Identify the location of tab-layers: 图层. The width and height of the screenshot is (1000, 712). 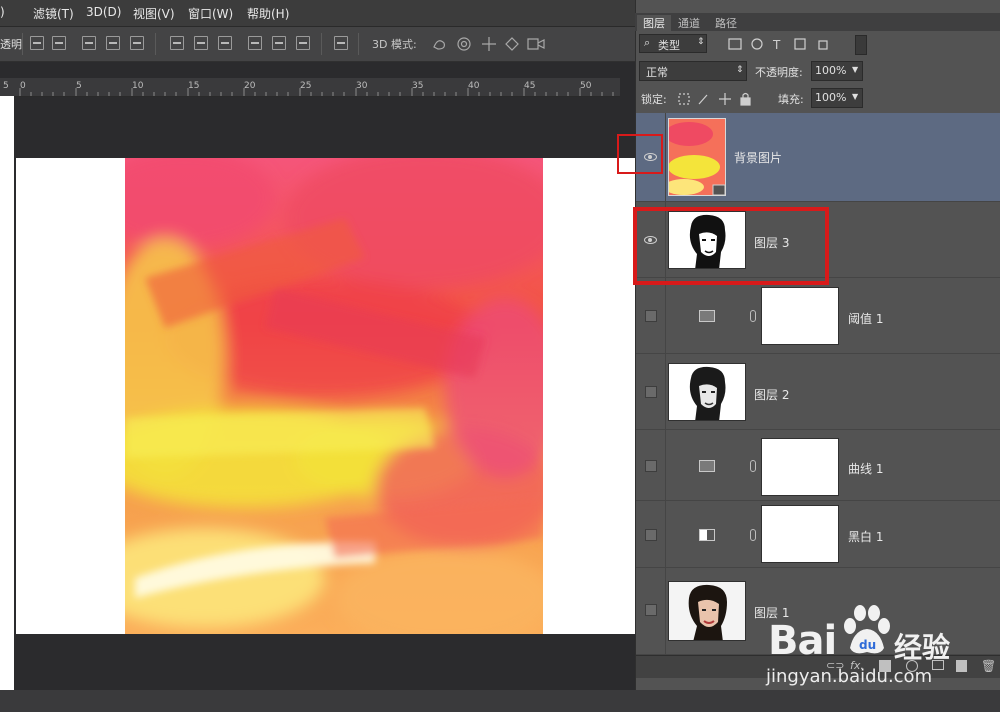
(654, 23).